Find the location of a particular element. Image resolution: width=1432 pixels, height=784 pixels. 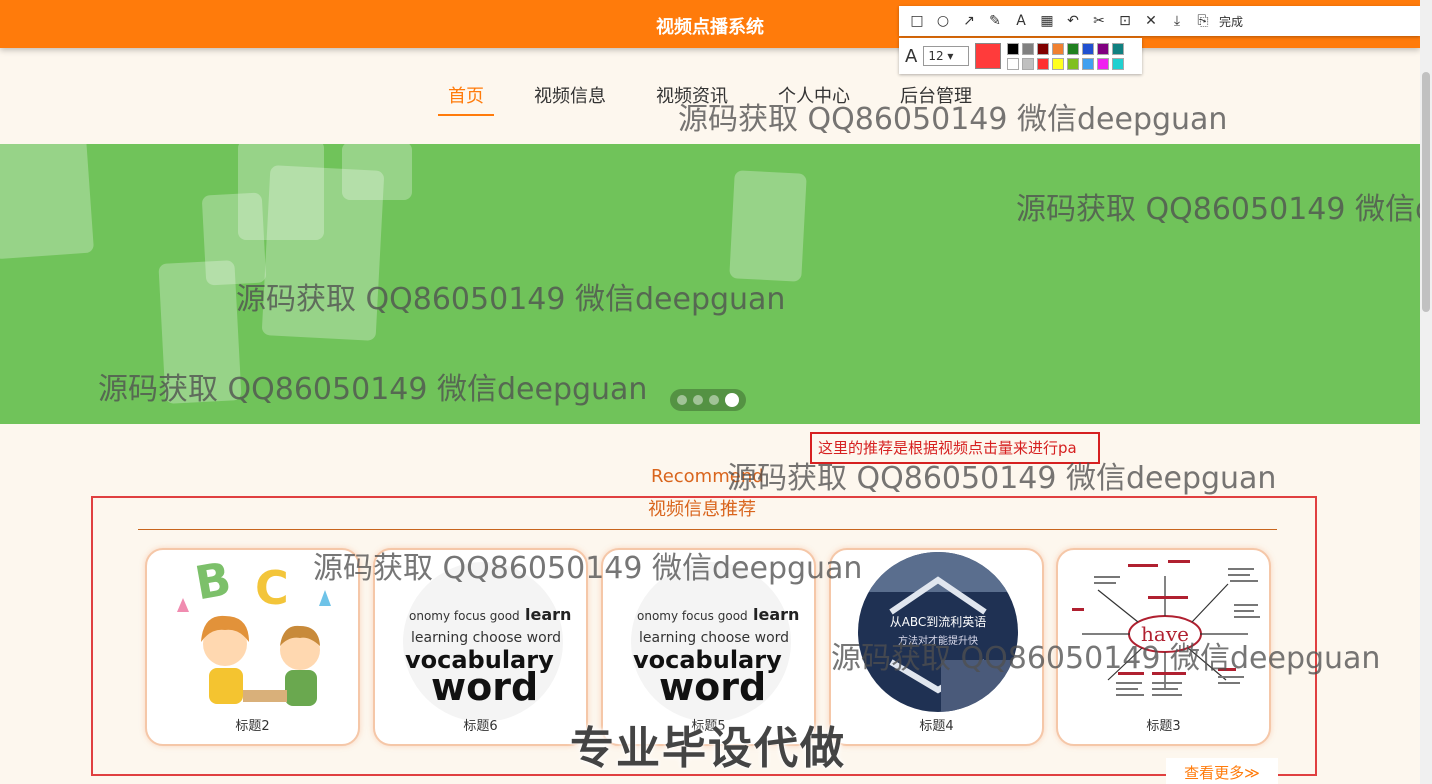

save-icon: ⤓ is located at coordinates (1177, 21).